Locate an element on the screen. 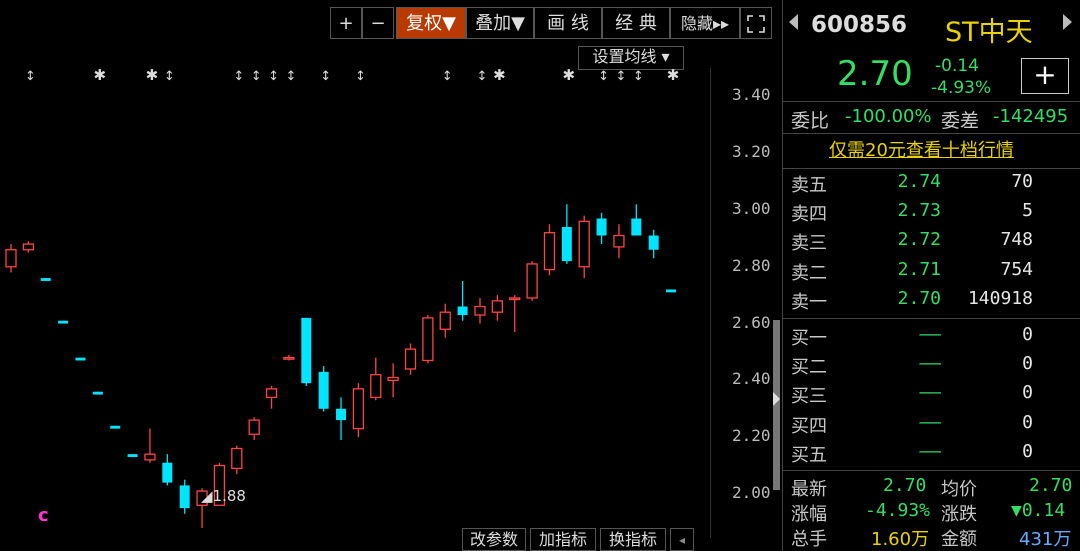 The image size is (1080, 551). ask-row: 卖四 2.73 5 is located at coordinates (932, 214).